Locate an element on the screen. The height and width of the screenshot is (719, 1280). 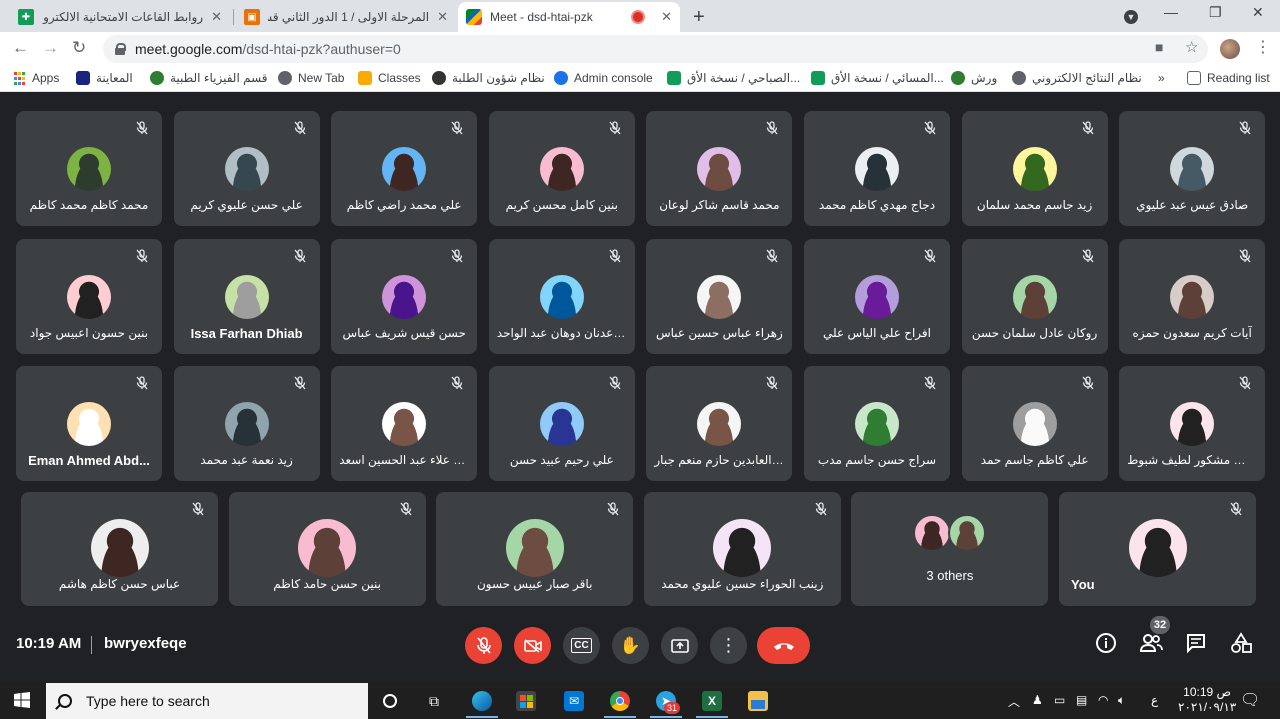
participant-tile: زيد جاسم محمد سلمان is located at coordinates (1034, 168).